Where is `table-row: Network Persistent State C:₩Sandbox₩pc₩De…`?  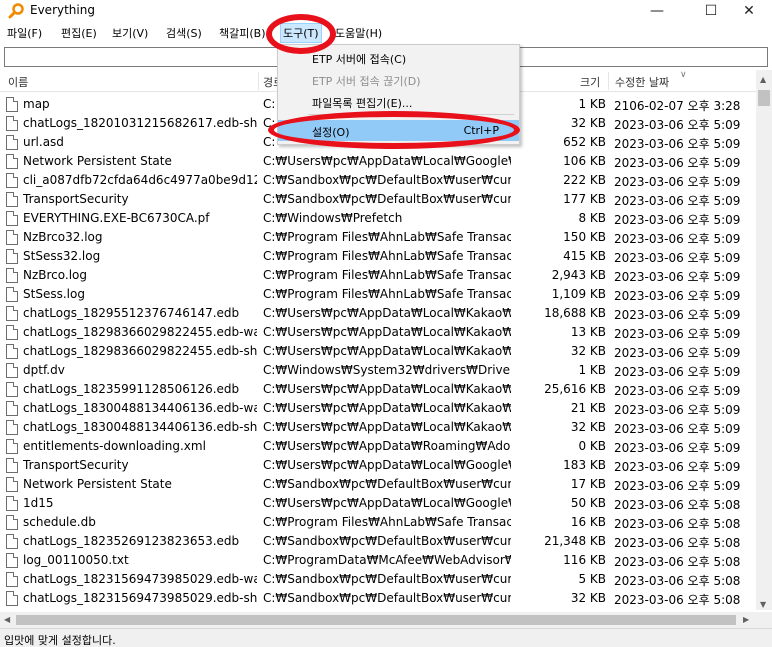
table-row: Network Persistent State C:₩Sandbox₩pc₩De… is located at coordinates (378, 484).